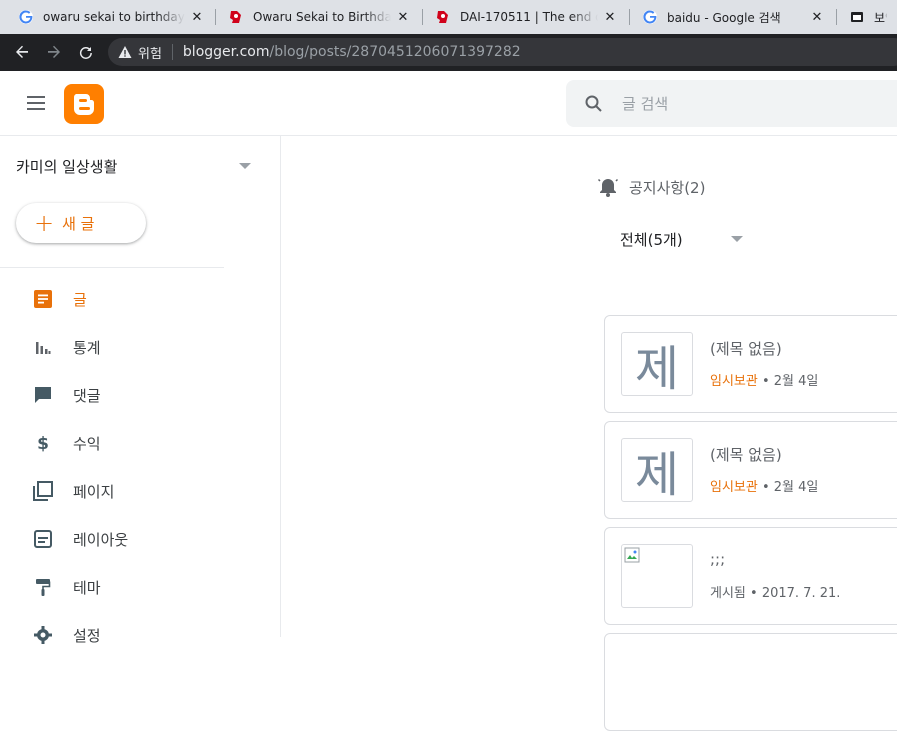 The width and height of the screenshot is (897, 731). Describe the element at coordinates (80, 299) in the screenshot. I see `sidebar-item-label: 글` at that location.